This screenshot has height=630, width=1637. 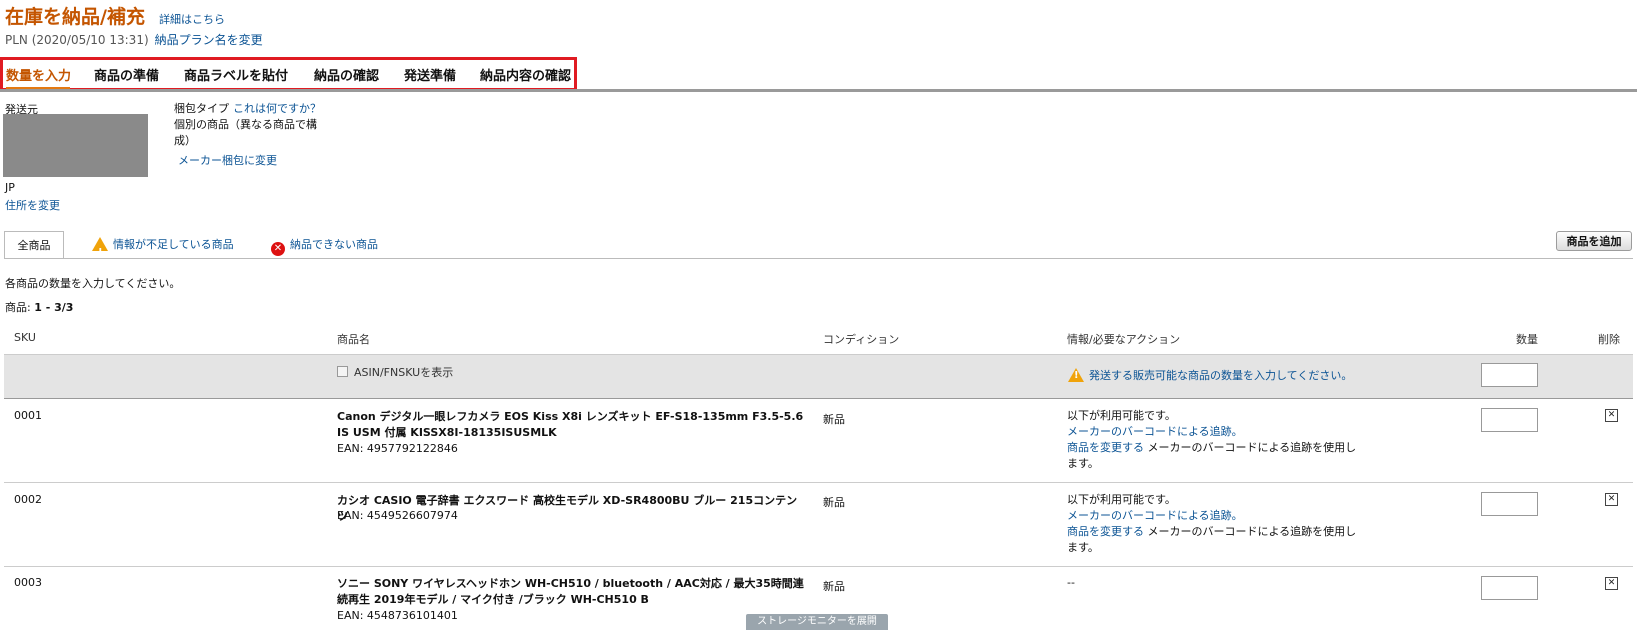 I want to click on plan-line: PLN (2020/05/10 13:31) 納品プラン名を変更, so click(x=134, y=39).